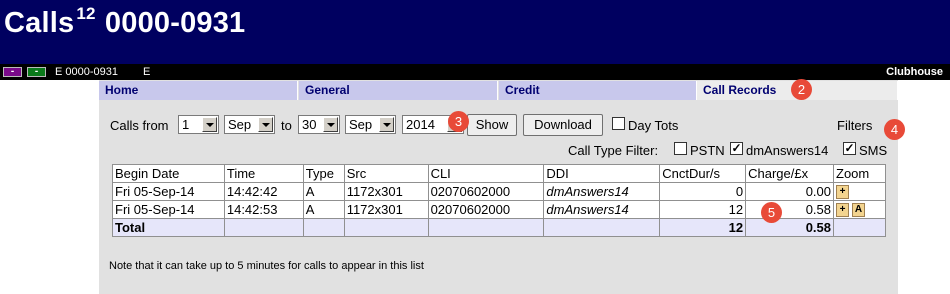 The width and height of the screenshot is (950, 294). I want to click on annotation-badge-4: 4, so click(894, 129).